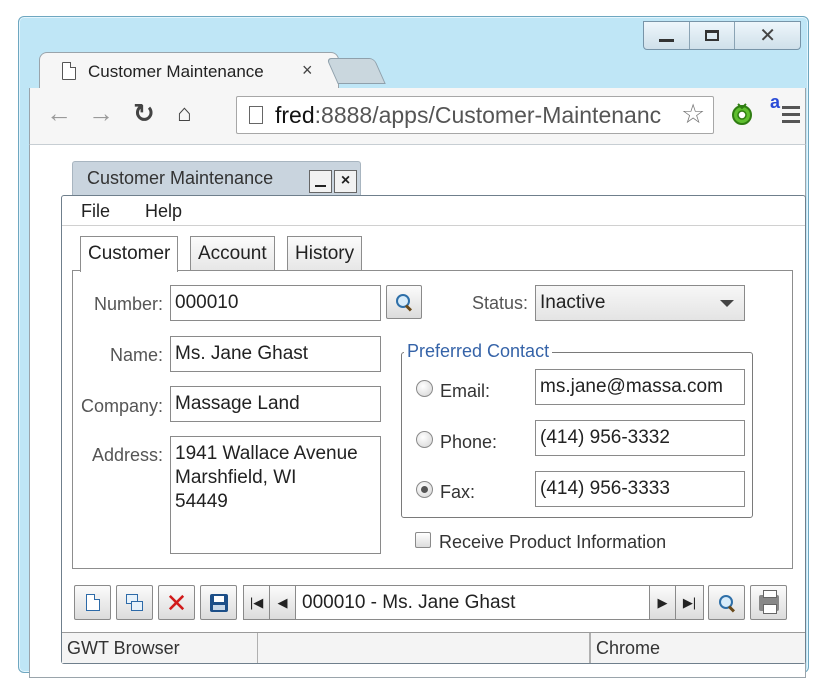  I want to click on tab-history: History, so click(325, 253).